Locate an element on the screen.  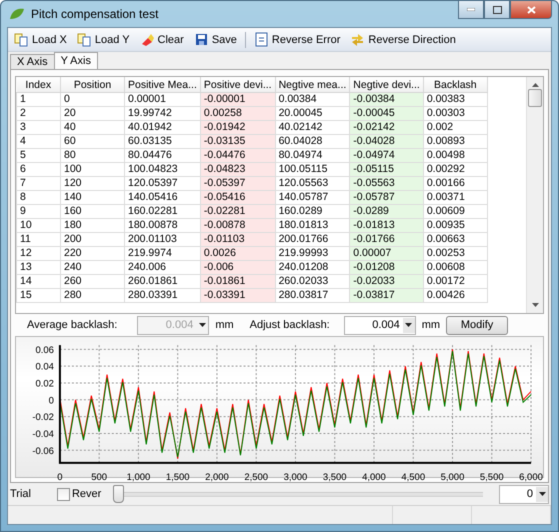
table-cell: 100 is located at coordinates (92, 169).